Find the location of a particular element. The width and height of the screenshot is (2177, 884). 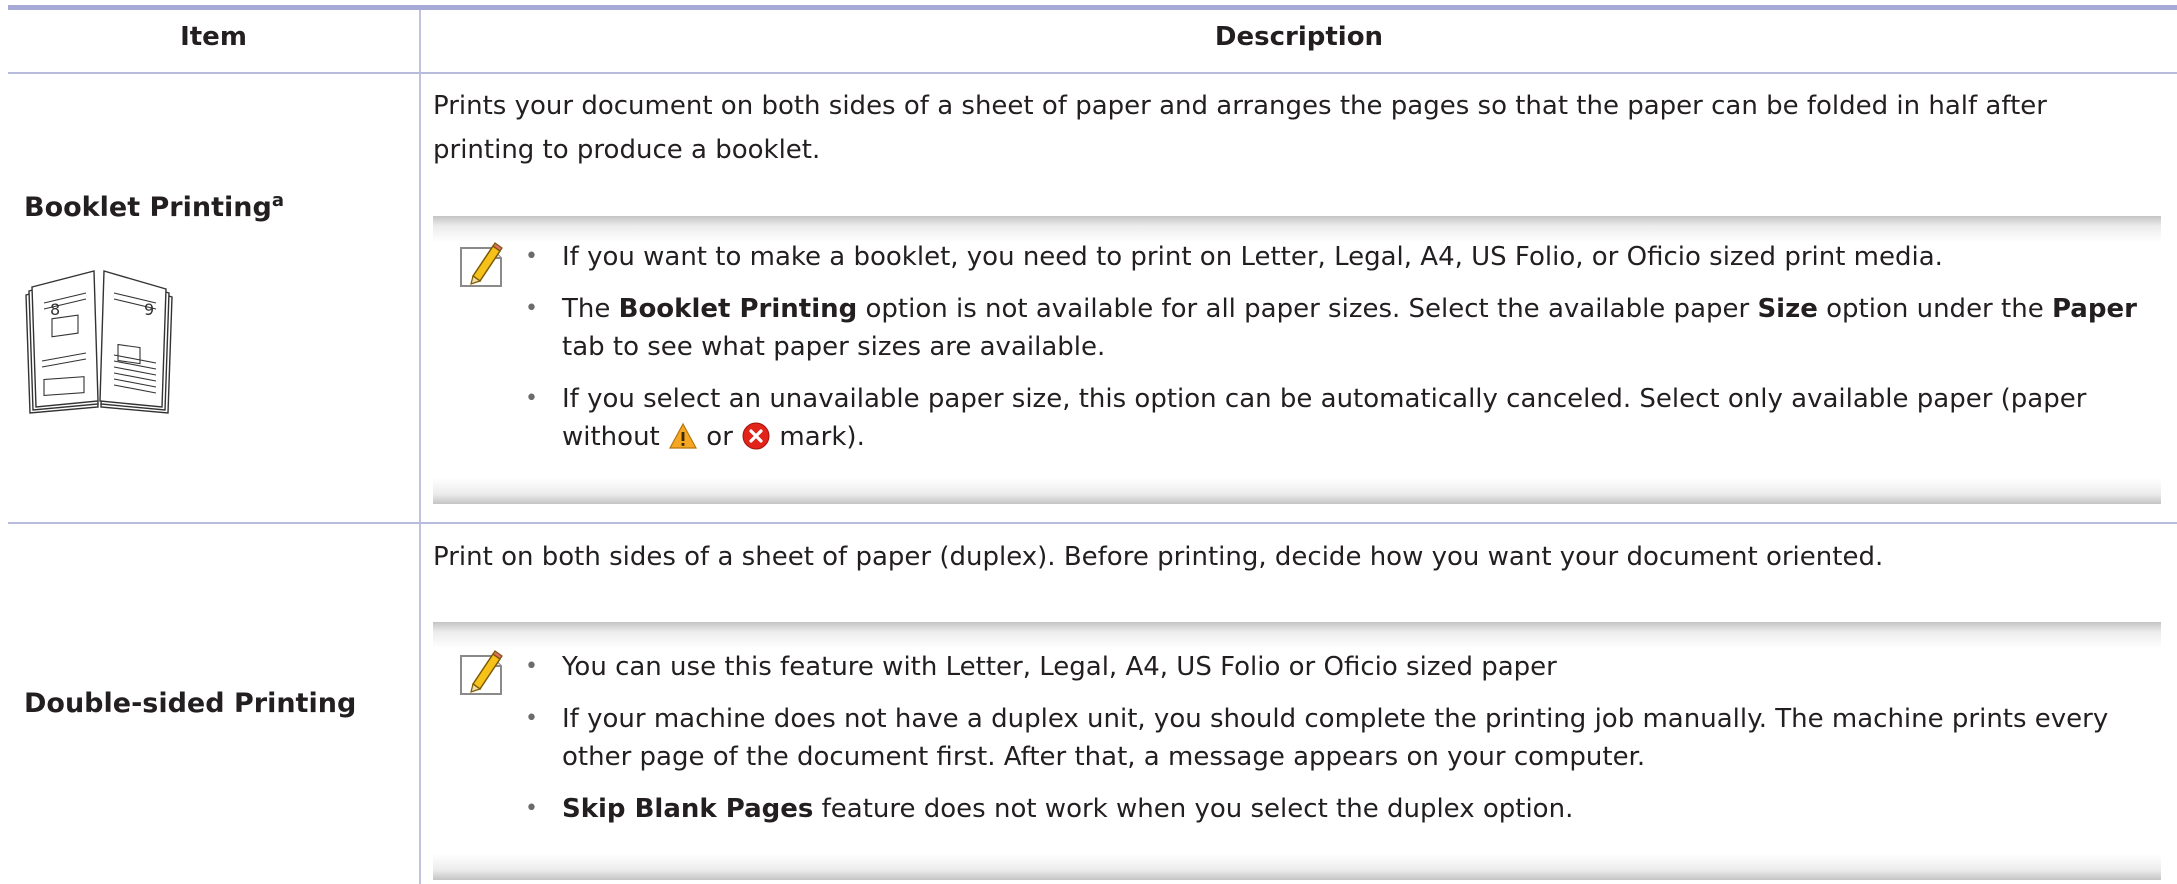

red-x-circle-icon is located at coordinates (756, 436).